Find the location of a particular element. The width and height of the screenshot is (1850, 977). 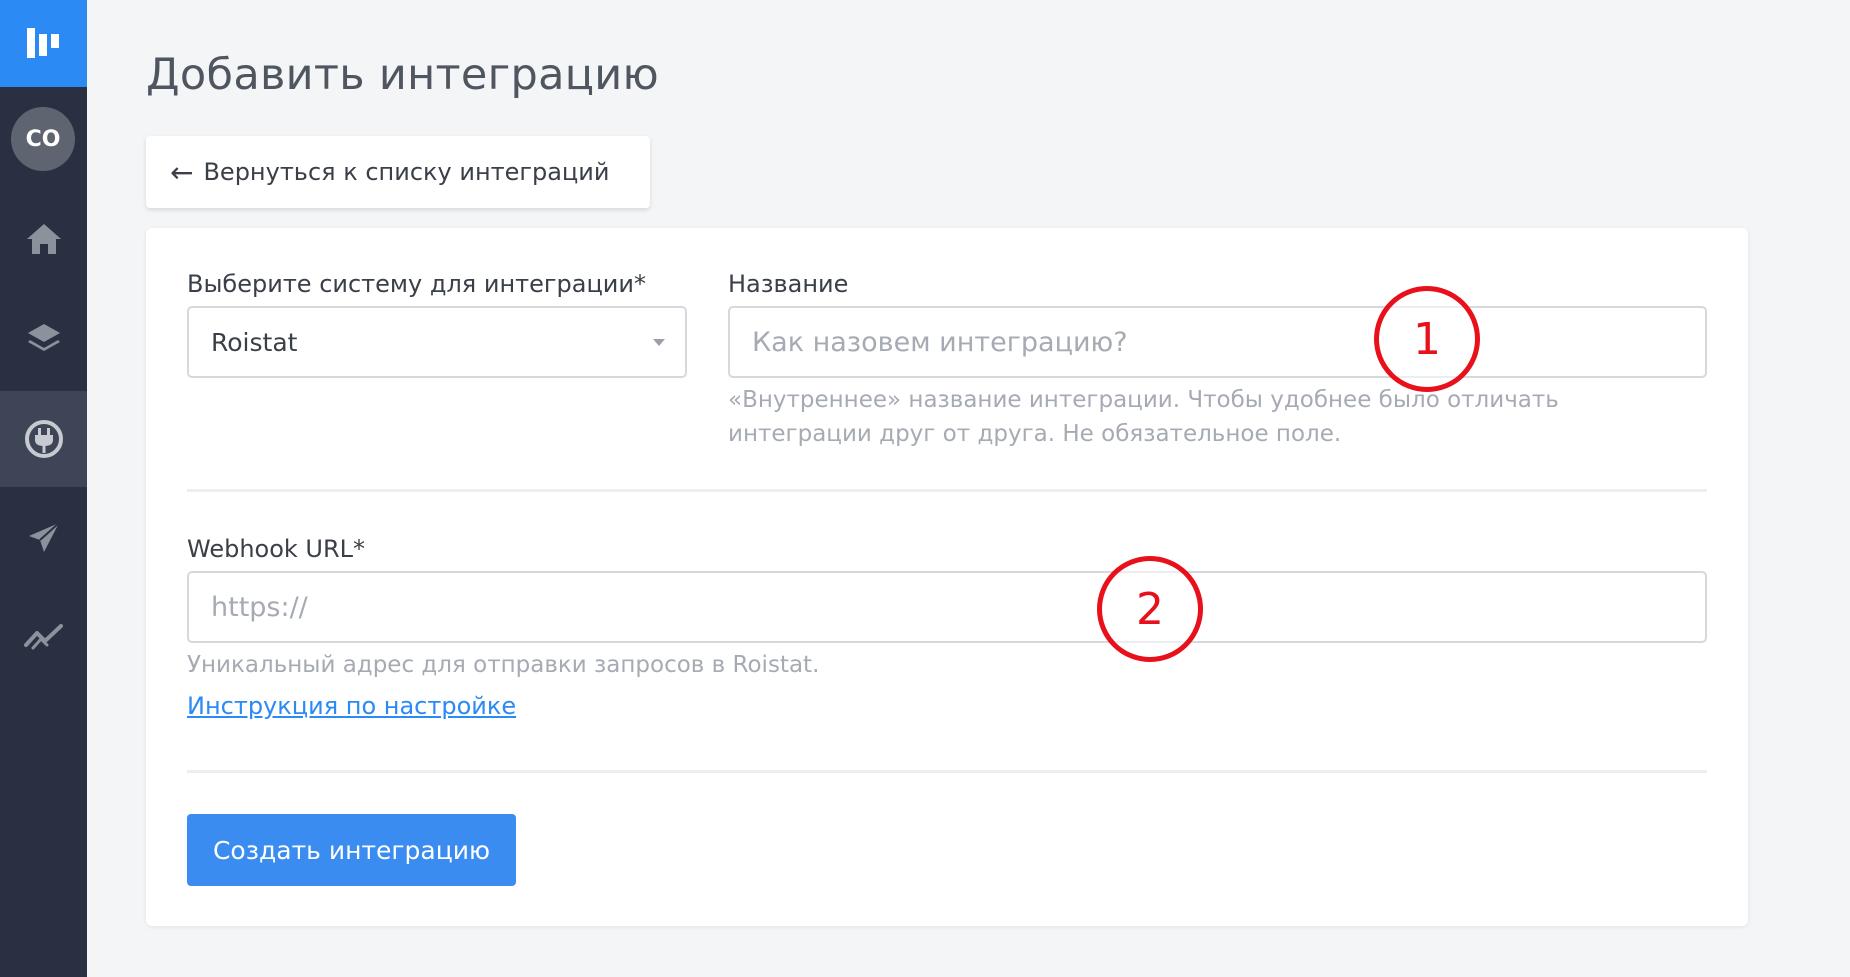

system-select: Roistat is located at coordinates (437, 342).